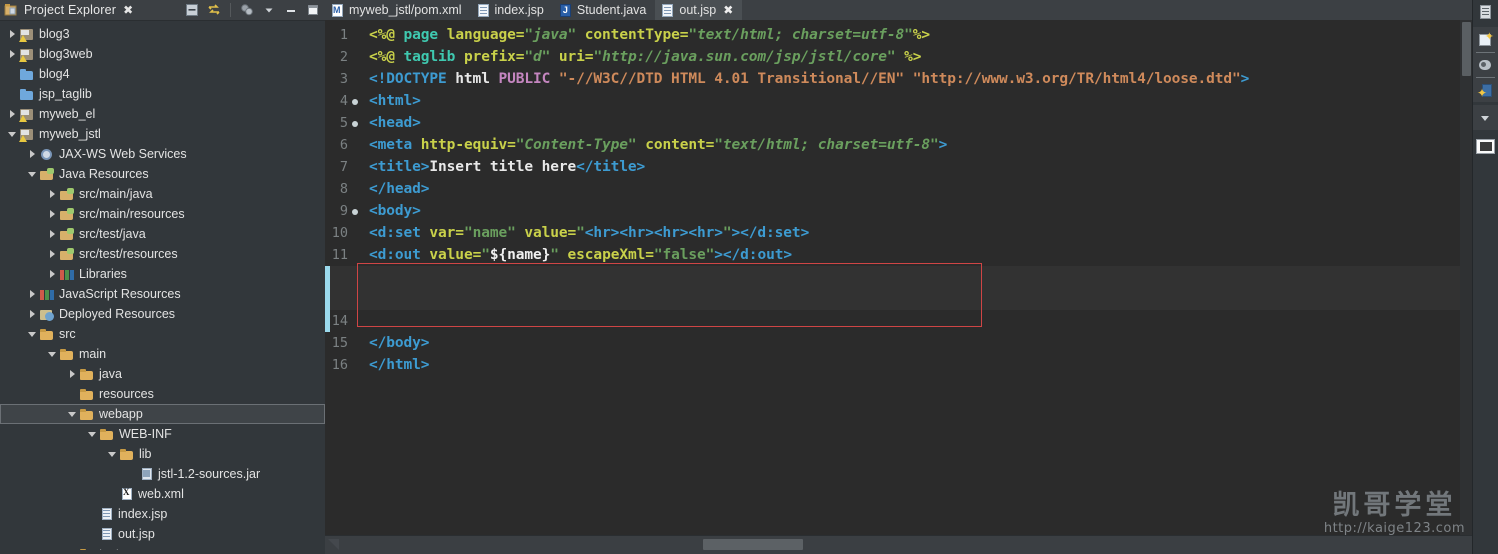 The height and width of the screenshot is (554, 1498). Describe the element at coordinates (162, 454) in the screenshot. I see `tree-item-lib: lib` at that location.